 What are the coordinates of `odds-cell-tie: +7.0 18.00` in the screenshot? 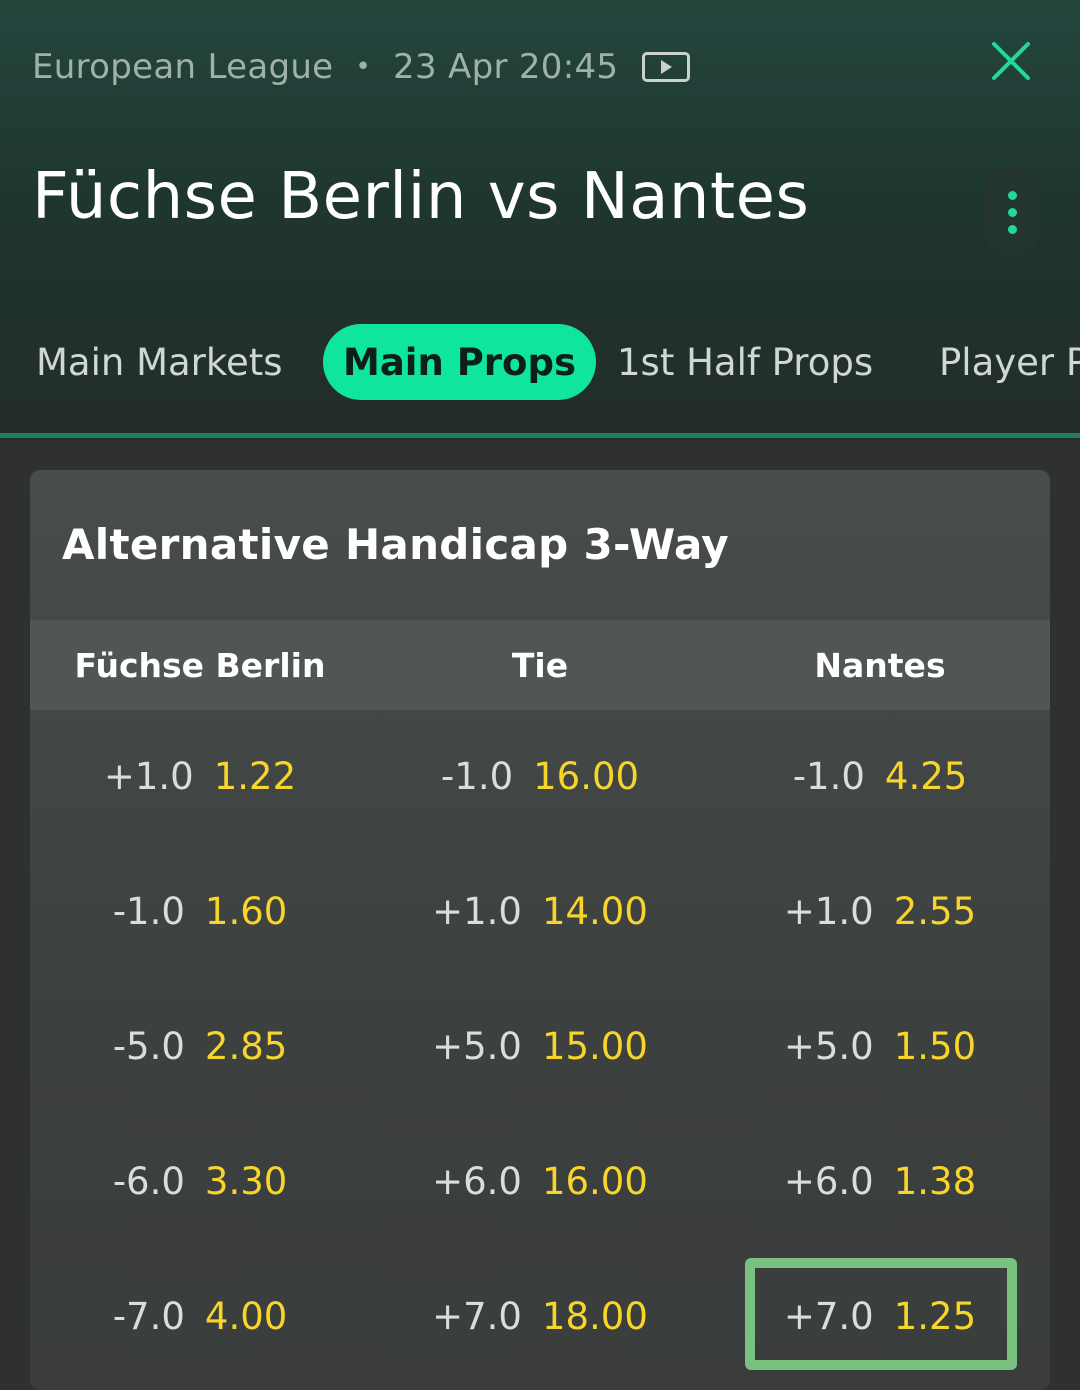 It's located at (540, 1316).